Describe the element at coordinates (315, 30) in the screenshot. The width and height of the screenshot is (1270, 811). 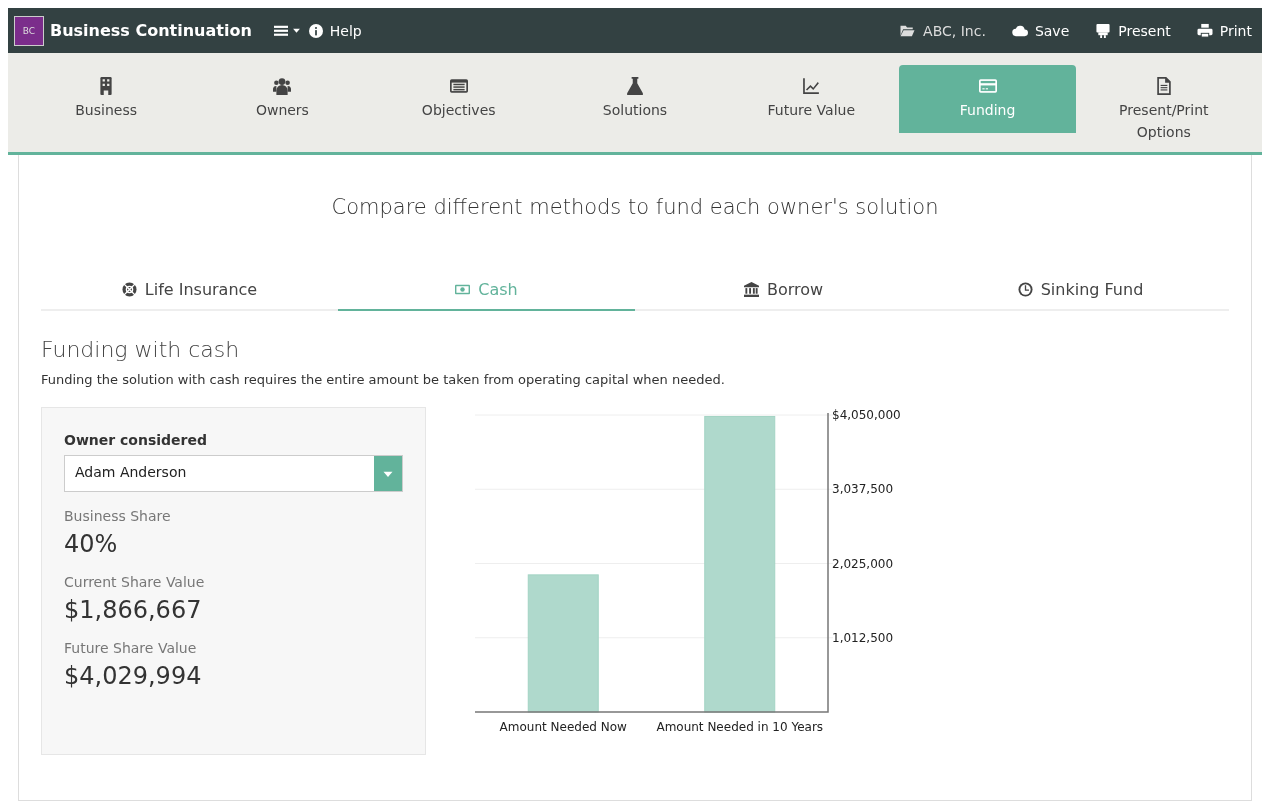
I see `info-icon` at that location.